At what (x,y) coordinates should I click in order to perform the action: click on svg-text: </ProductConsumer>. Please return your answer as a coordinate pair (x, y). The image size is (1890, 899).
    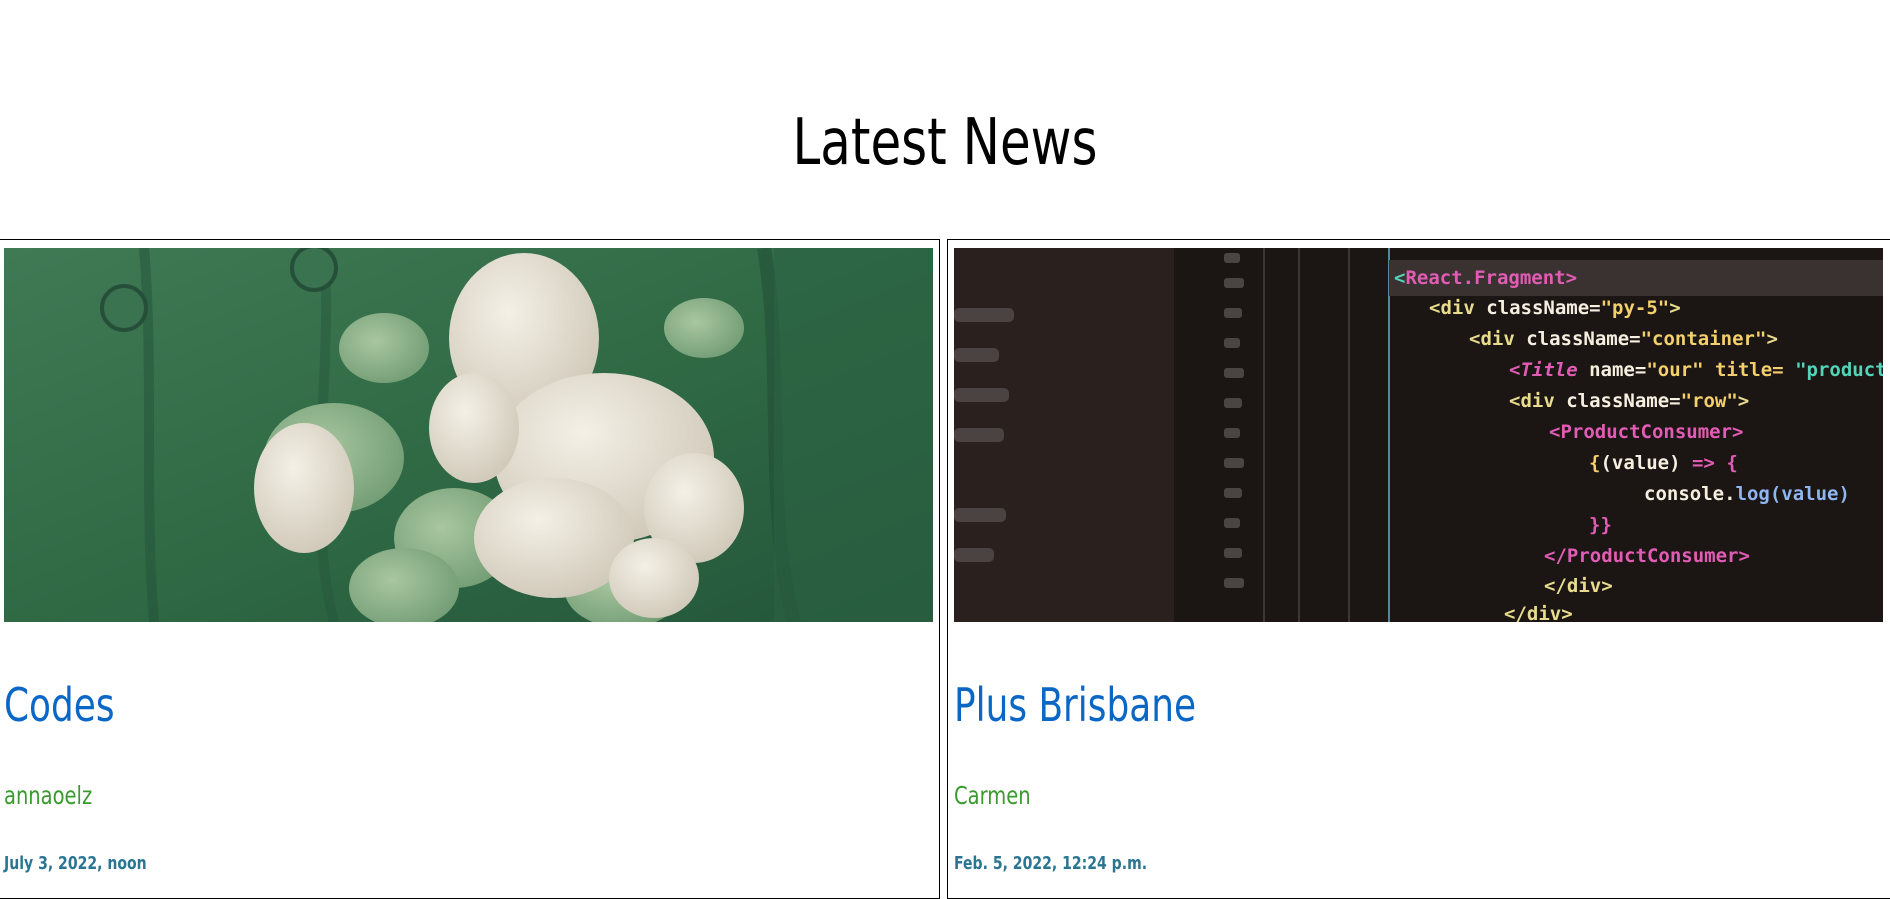
    Looking at the image, I should click on (1647, 556).